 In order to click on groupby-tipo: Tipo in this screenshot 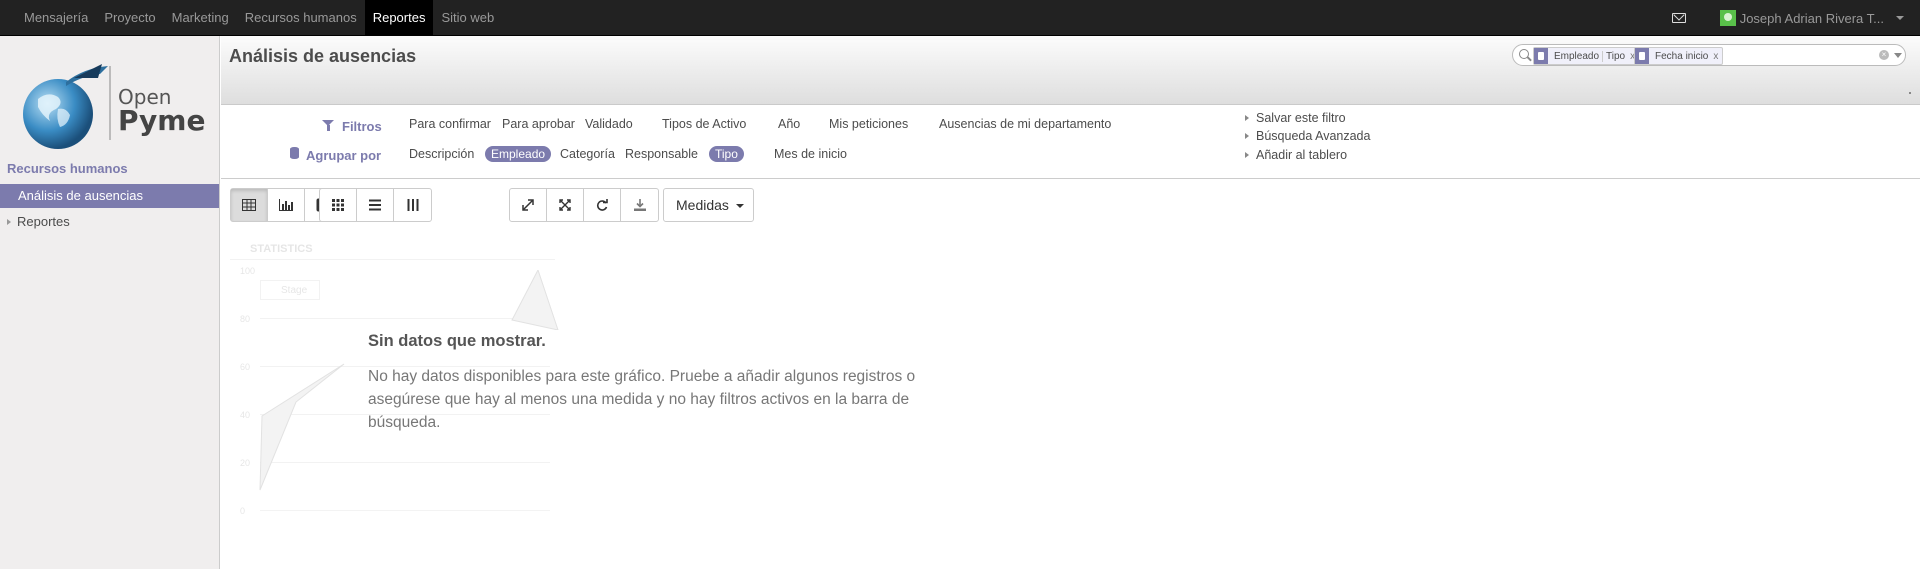, I will do `click(726, 154)`.